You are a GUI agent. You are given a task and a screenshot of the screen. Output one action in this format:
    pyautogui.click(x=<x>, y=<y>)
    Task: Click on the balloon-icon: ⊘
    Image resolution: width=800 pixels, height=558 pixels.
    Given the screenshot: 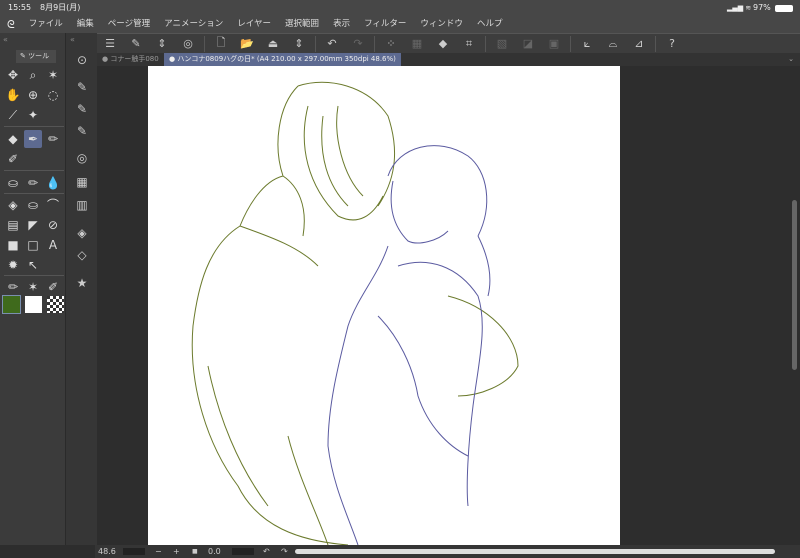 What is the action you would take?
    pyautogui.click(x=53, y=225)
    